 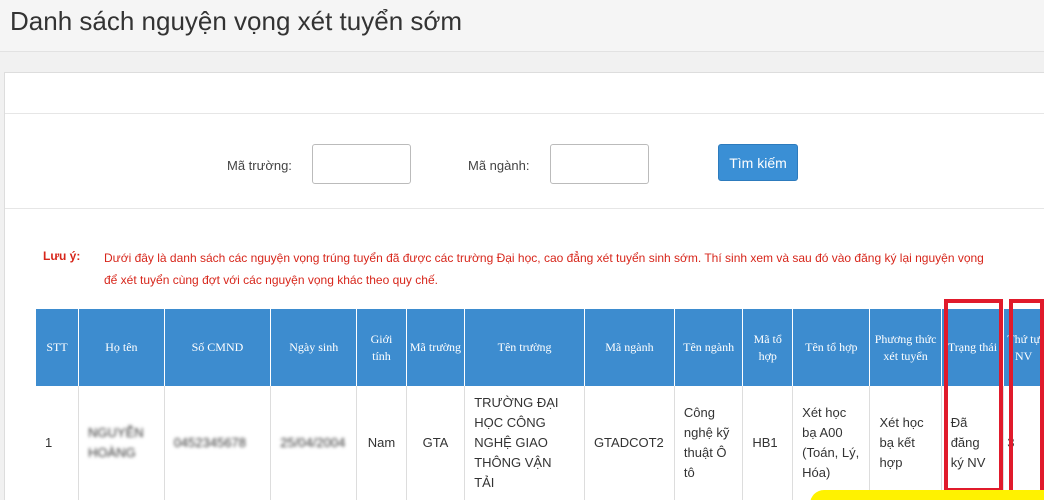 What do you see at coordinates (62, 256) in the screenshot?
I see `note-label: Lưu ý:` at bounding box center [62, 256].